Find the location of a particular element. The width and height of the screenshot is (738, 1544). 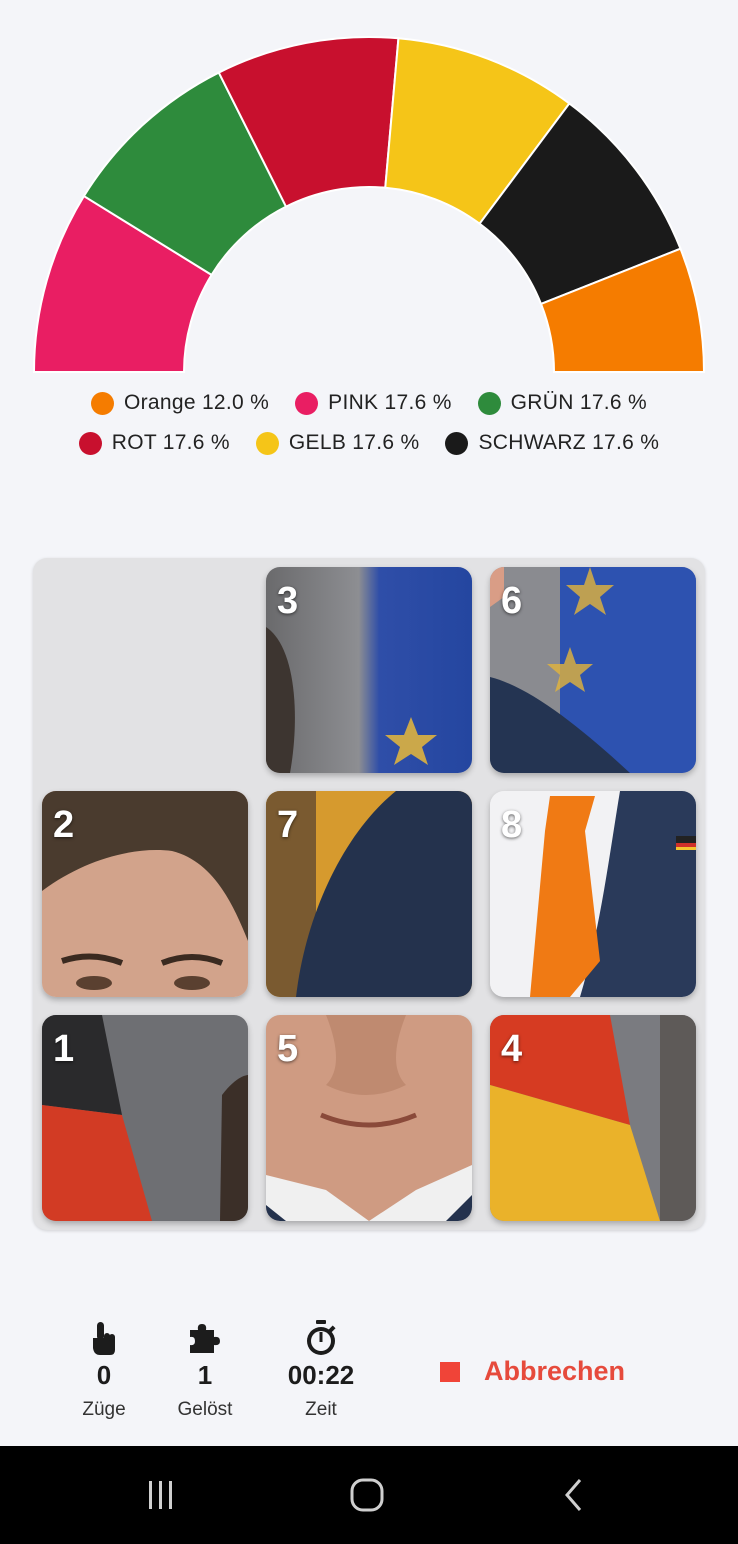

time-label: Zeit is located at coordinates (321, 1409).